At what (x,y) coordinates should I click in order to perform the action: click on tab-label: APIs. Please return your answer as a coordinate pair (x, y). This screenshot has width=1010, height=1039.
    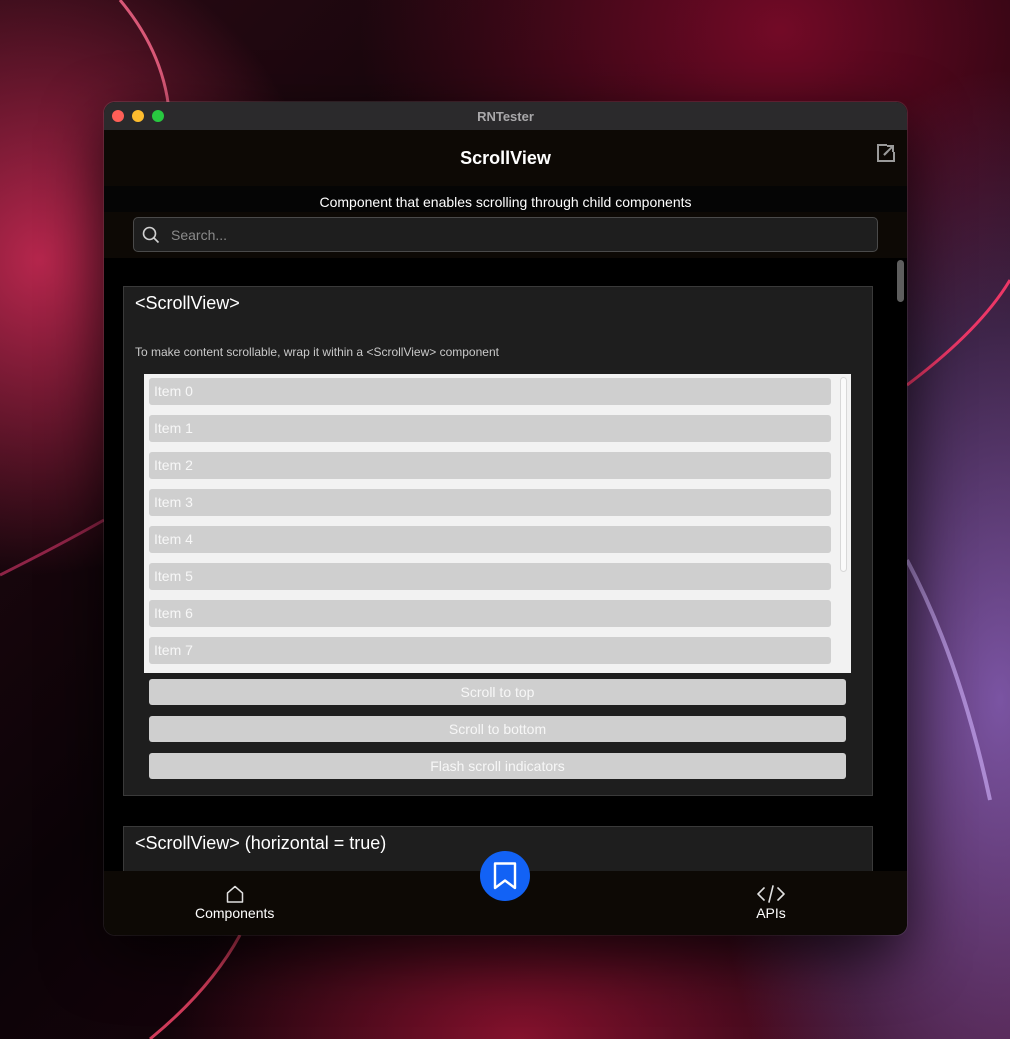
    Looking at the image, I should click on (771, 913).